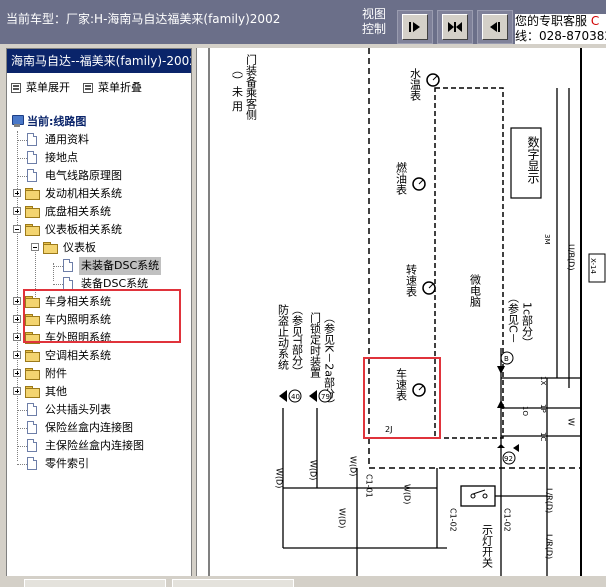 The height and width of the screenshot is (587, 606). What do you see at coordinates (547, 239) in the screenshot?
I see `pin-label: 3M` at bounding box center [547, 239].